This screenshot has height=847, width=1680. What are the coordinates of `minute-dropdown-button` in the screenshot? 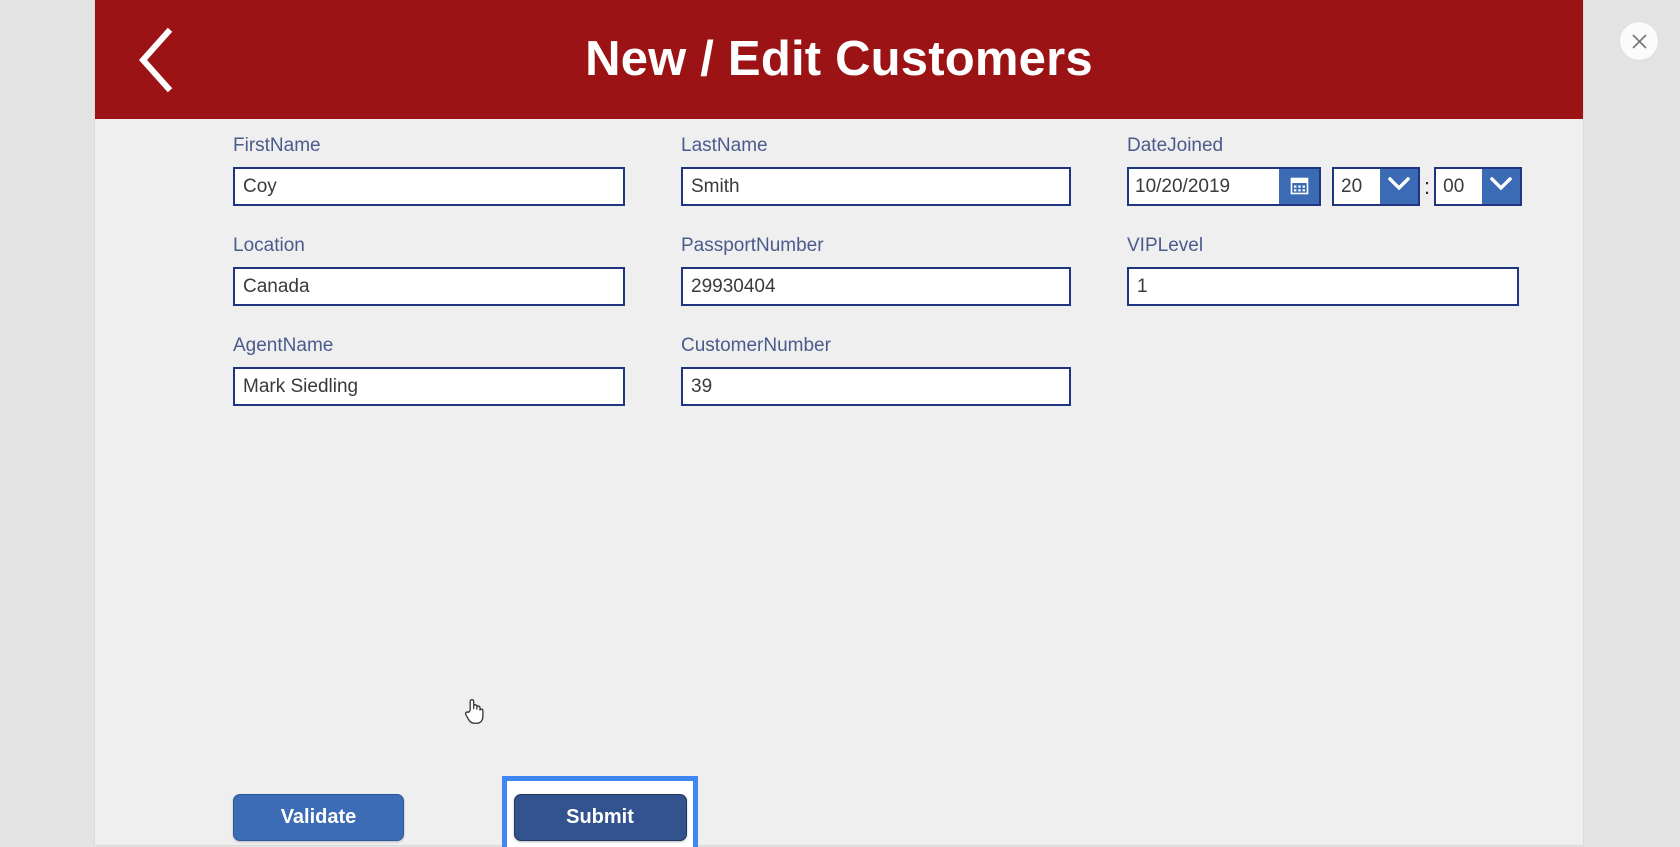 It's located at (1501, 186).